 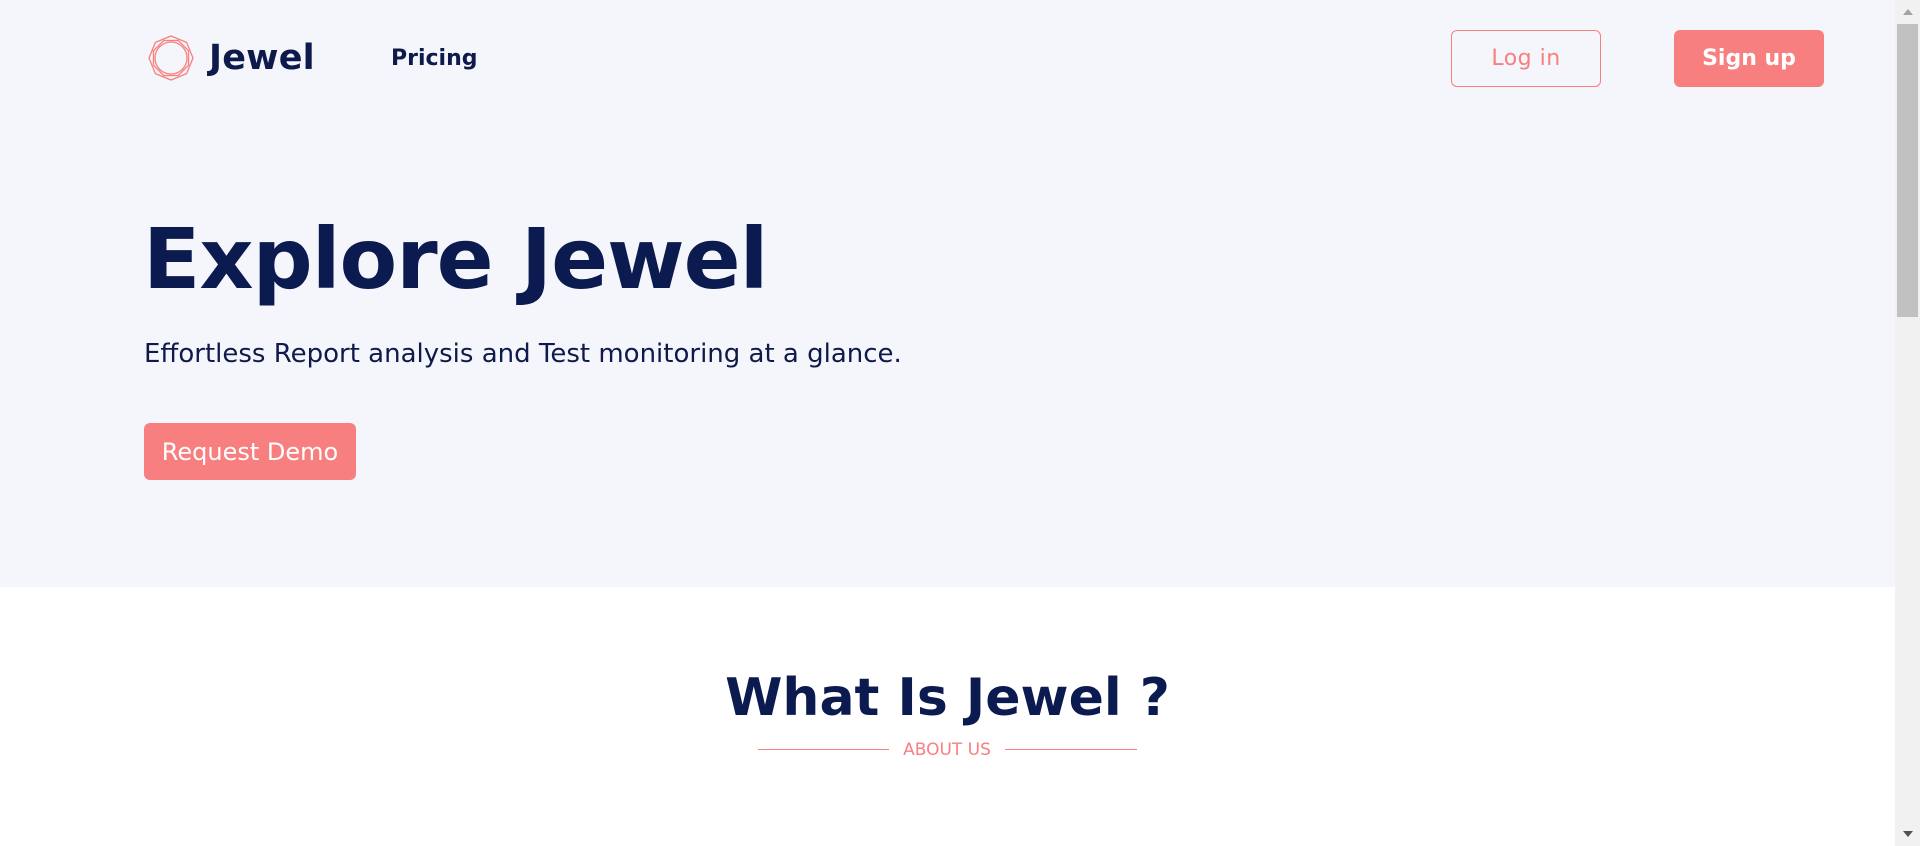 I want to click on signup-button: Sign up, so click(x=1749, y=58).